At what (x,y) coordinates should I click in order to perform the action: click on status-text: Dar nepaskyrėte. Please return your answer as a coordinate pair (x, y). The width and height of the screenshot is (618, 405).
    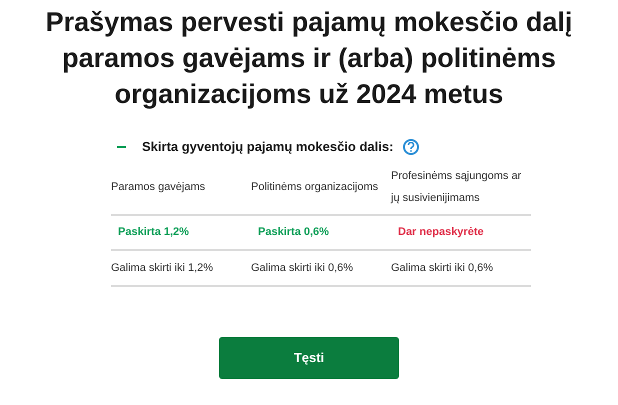
    Looking at the image, I should click on (441, 232).